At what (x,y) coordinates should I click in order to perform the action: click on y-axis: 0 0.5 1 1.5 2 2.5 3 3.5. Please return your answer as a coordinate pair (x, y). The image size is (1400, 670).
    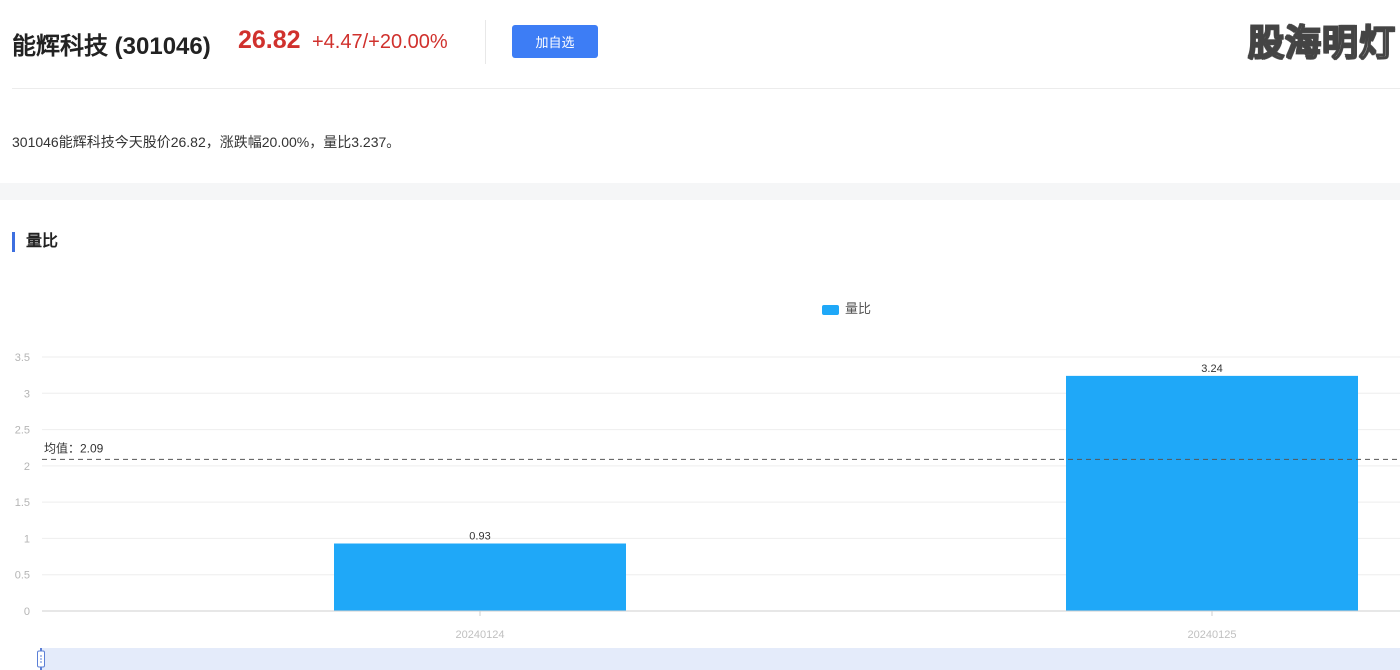
    Looking at the image, I should click on (22, 485).